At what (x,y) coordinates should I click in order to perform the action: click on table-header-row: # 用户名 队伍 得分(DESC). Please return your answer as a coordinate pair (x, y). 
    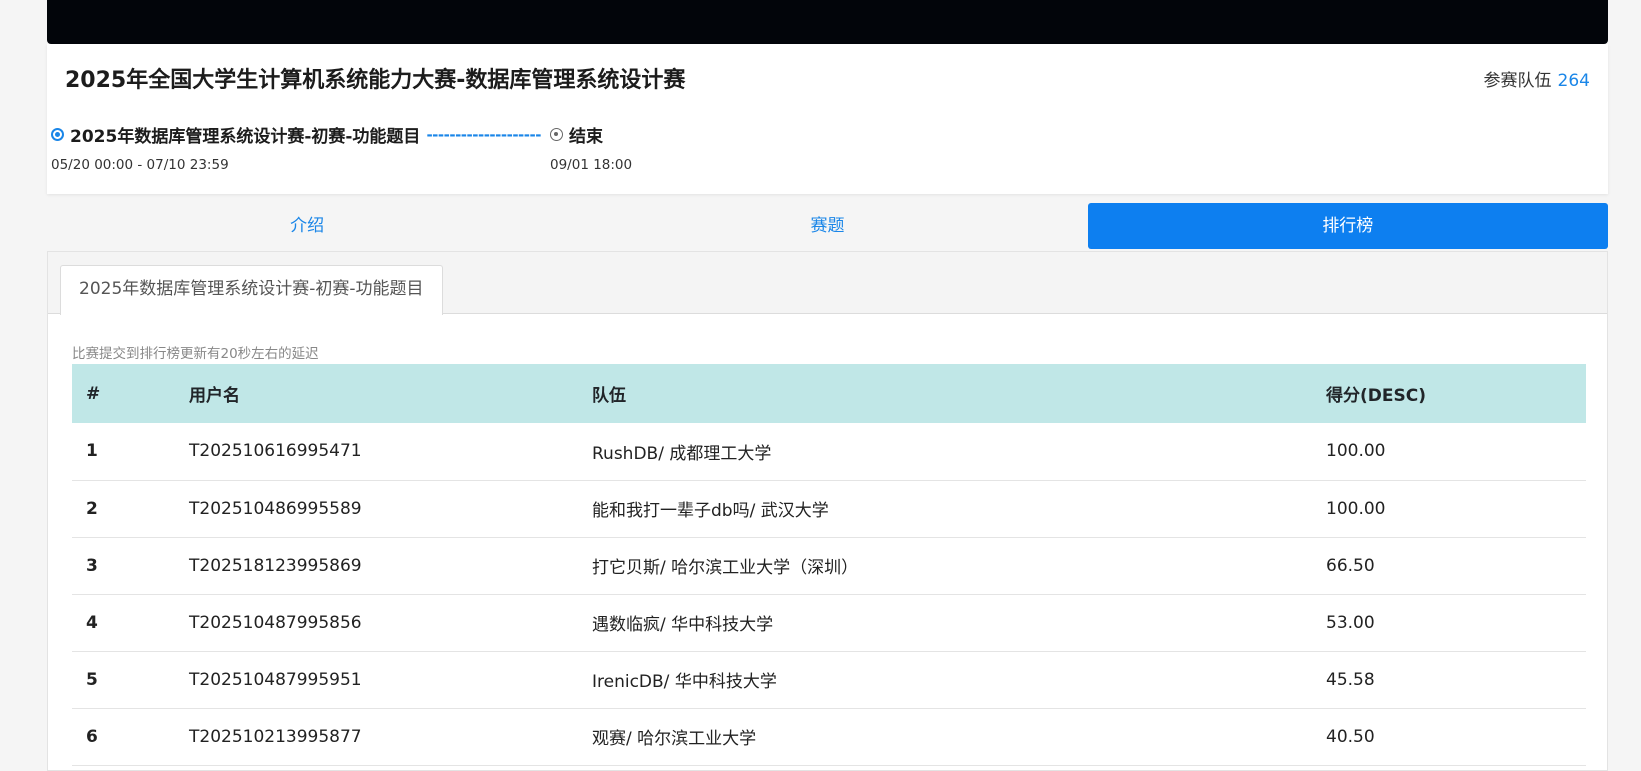
    Looking at the image, I should click on (829, 393).